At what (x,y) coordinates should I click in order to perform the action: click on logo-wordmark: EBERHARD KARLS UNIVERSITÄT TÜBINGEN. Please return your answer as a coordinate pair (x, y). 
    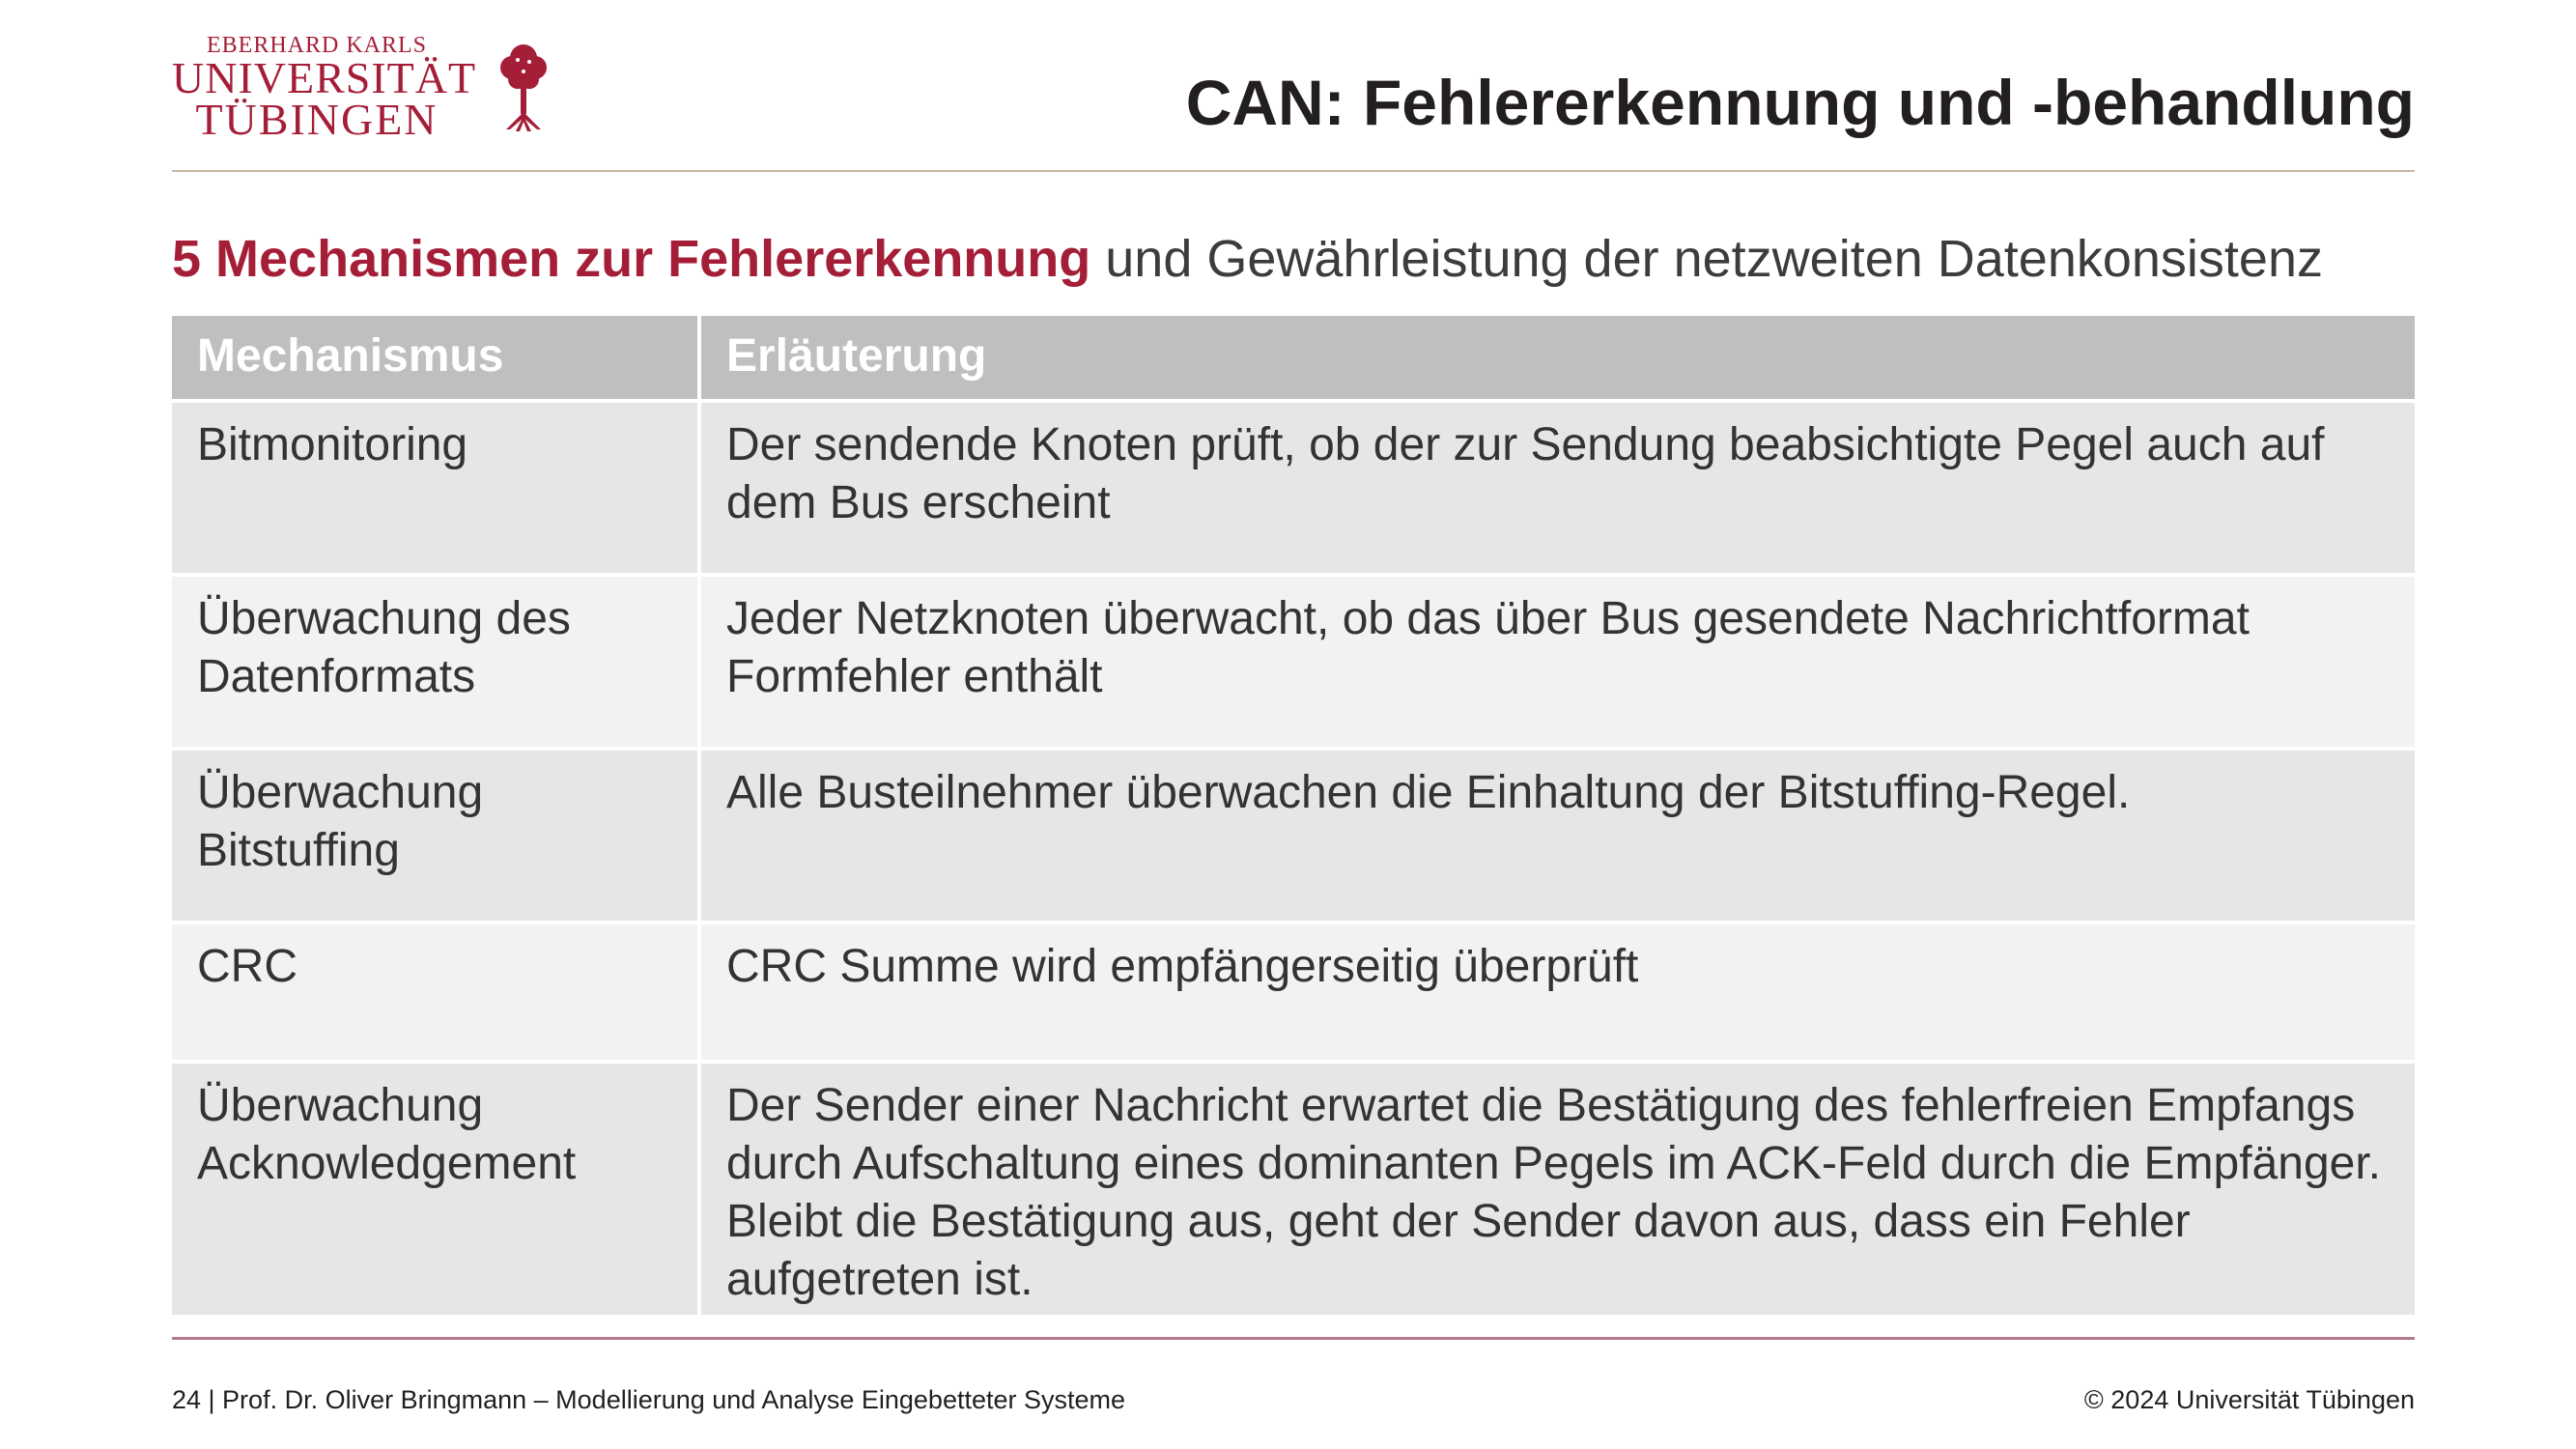
    Looking at the image, I should click on (324, 88).